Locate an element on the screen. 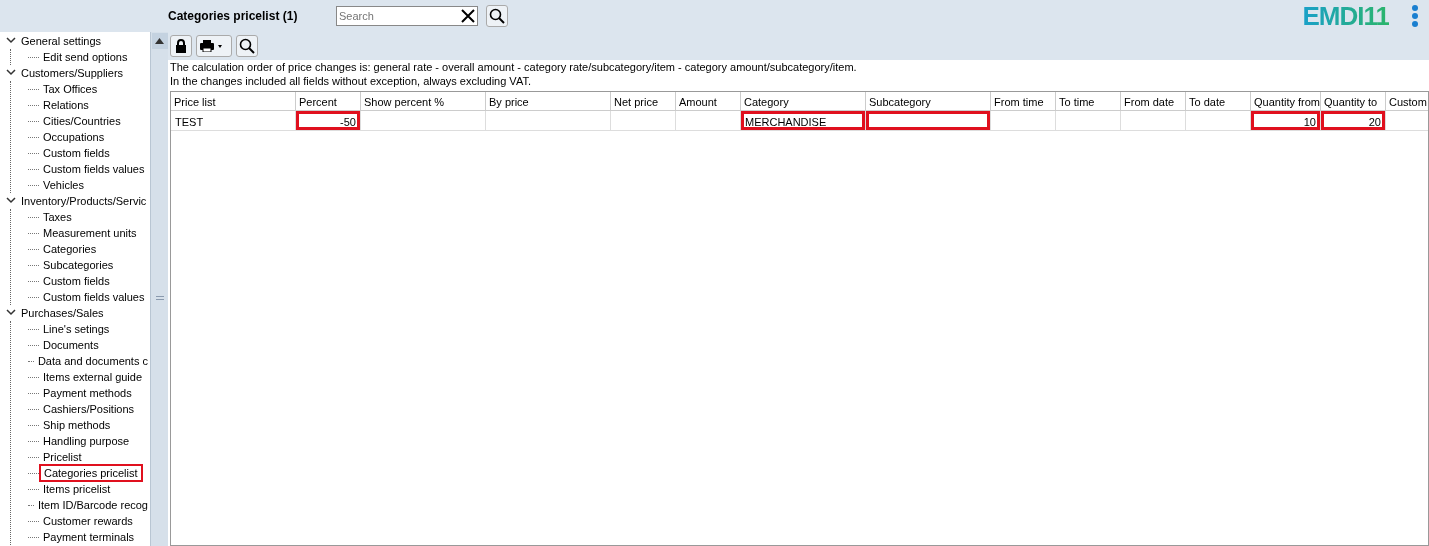 The image size is (1429, 546). tree-item: Occupations is located at coordinates (74, 137).